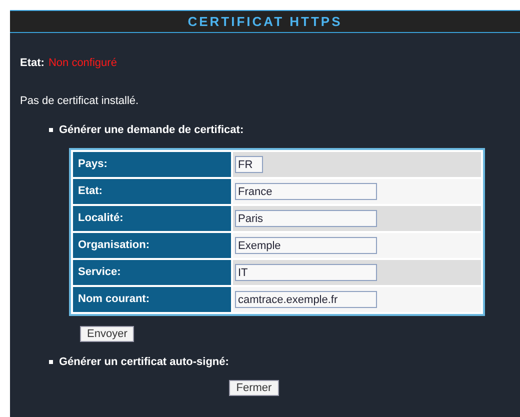 The height and width of the screenshot is (417, 520). Describe the element at coordinates (151, 130) in the screenshot. I see `section-heading: Générer une demande de certificat:` at that location.